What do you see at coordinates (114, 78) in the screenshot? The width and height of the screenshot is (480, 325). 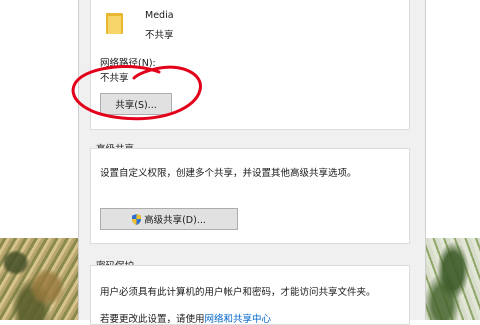 I see `network-path-value: 不共享` at bounding box center [114, 78].